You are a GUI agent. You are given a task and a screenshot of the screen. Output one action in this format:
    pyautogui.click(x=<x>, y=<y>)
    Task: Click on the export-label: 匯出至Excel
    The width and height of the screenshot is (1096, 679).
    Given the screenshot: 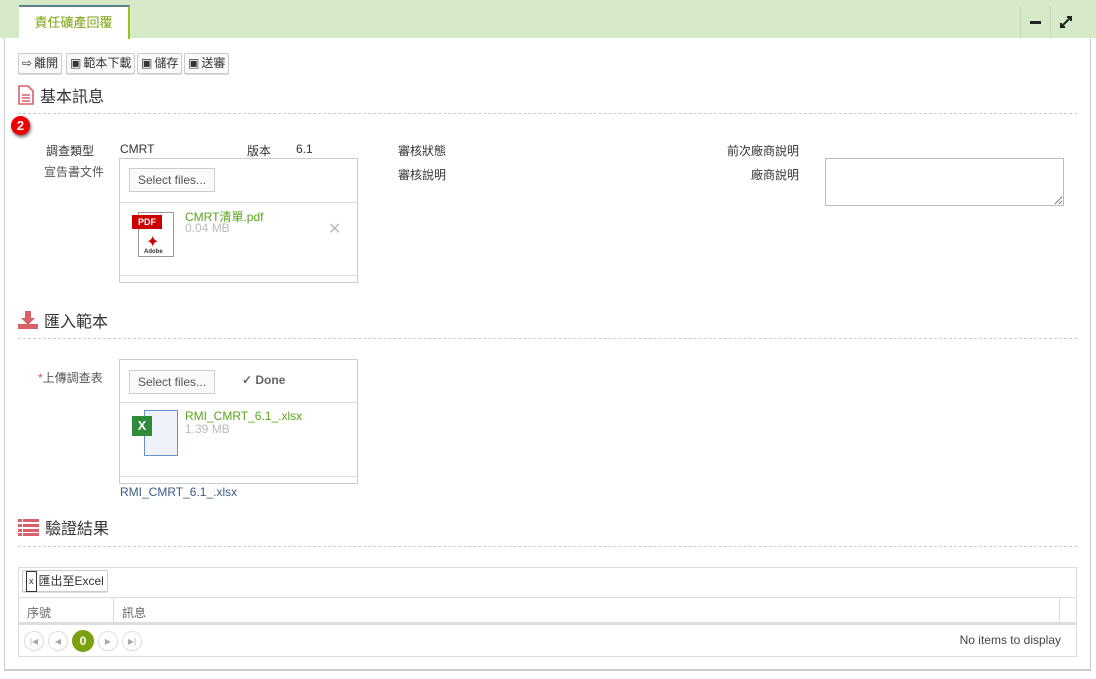 What is the action you would take?
    pyautogui.click(x=71, y=580)
    